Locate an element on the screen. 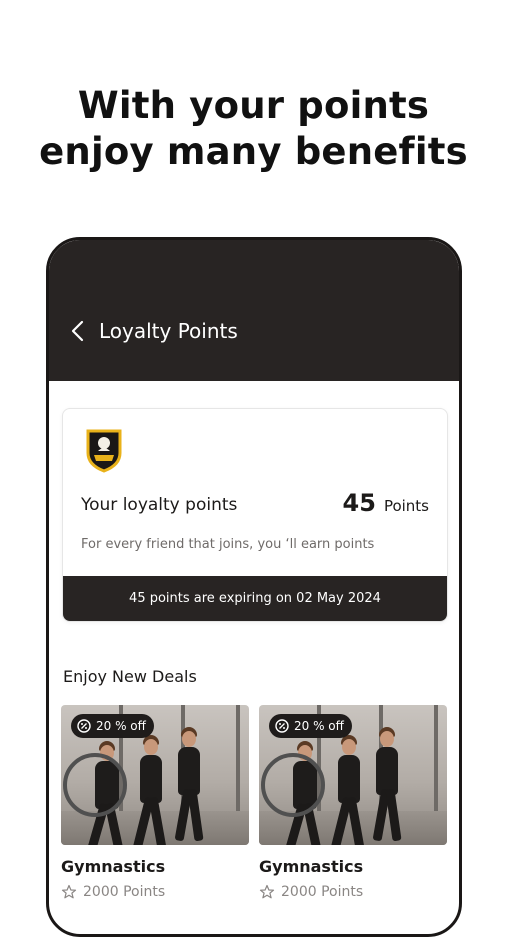  headline: With your points enjoy many benefits is located at coordinates (253, 129).